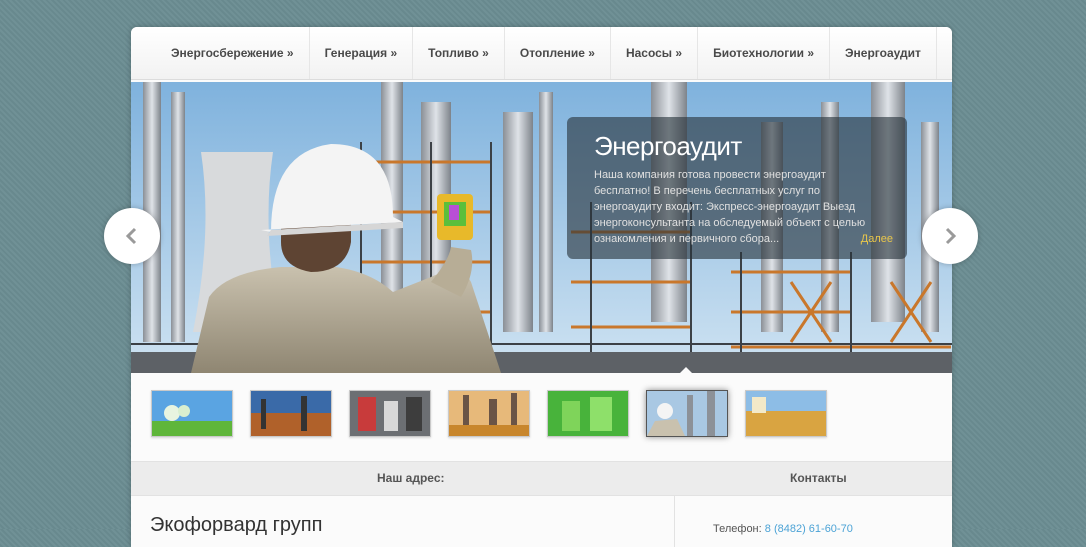 The height and width of the screenshot is (547, 1086). I want to click on nav-item-pumps: Насосы », so click(655, 53).